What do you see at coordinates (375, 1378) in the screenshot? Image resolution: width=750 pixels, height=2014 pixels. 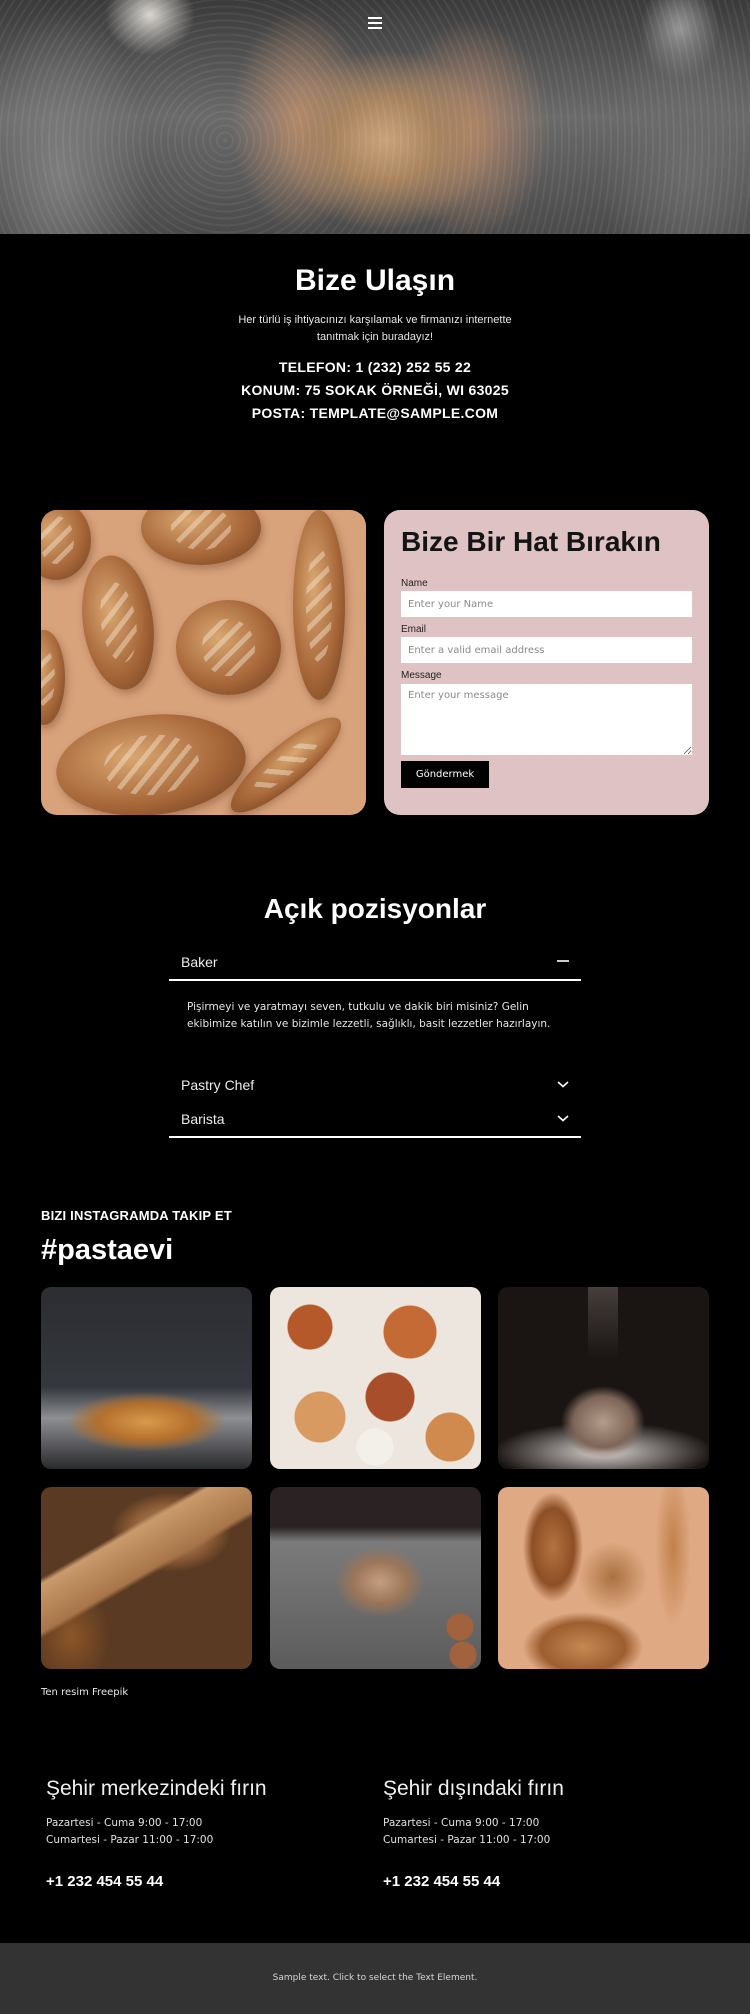 I see `instagram-tile-pastries` at bounding box center [375, 1378].